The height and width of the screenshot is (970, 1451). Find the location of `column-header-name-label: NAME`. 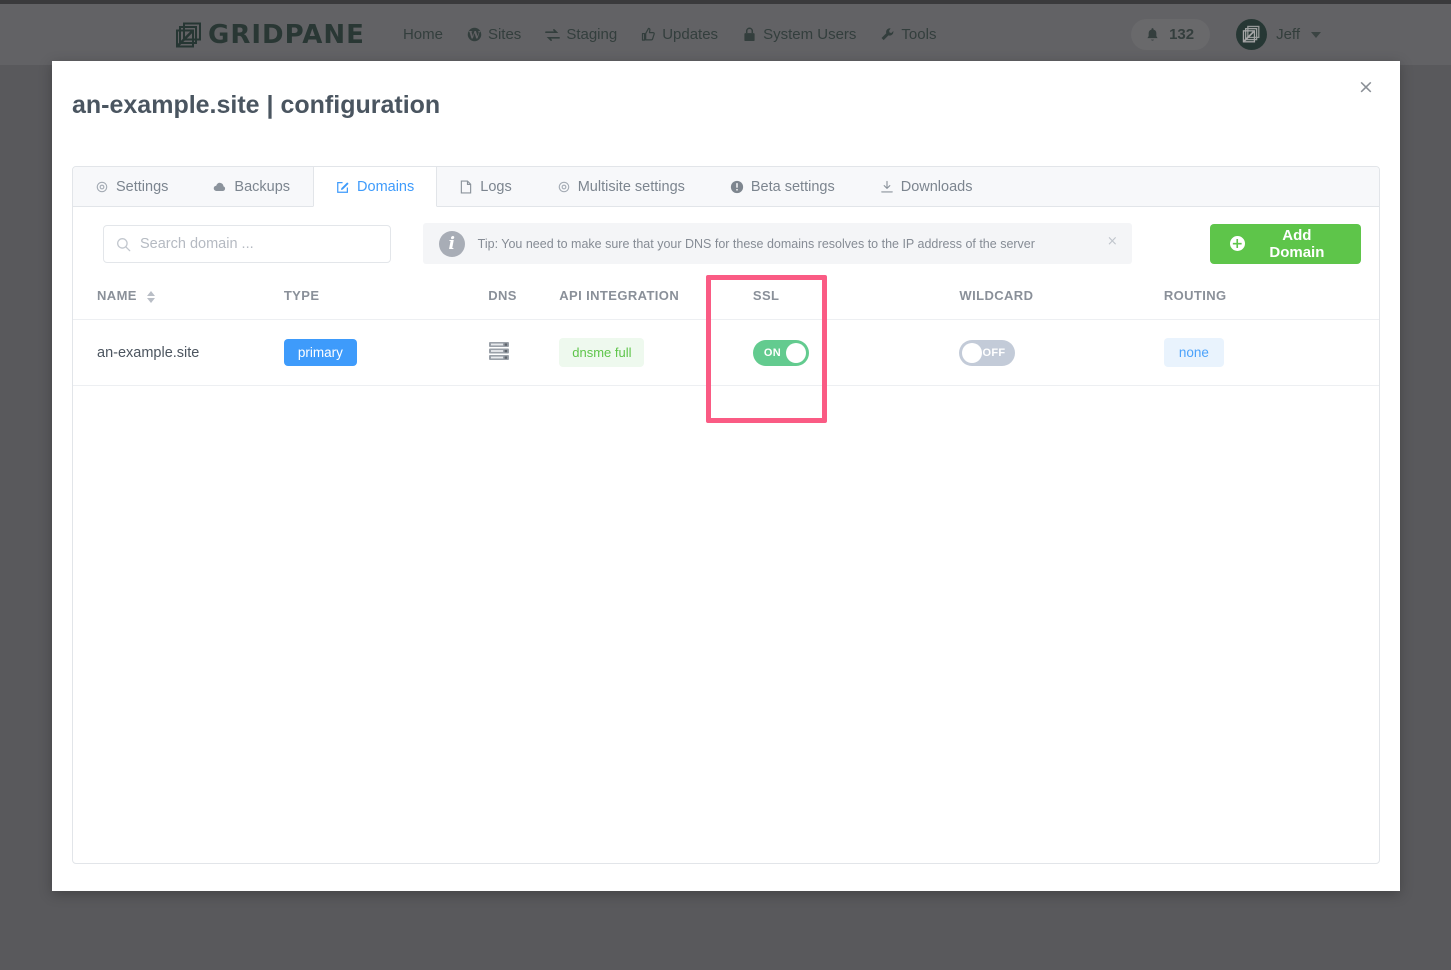

column-header-name-label: NAME is located at coordinates (117, 295).